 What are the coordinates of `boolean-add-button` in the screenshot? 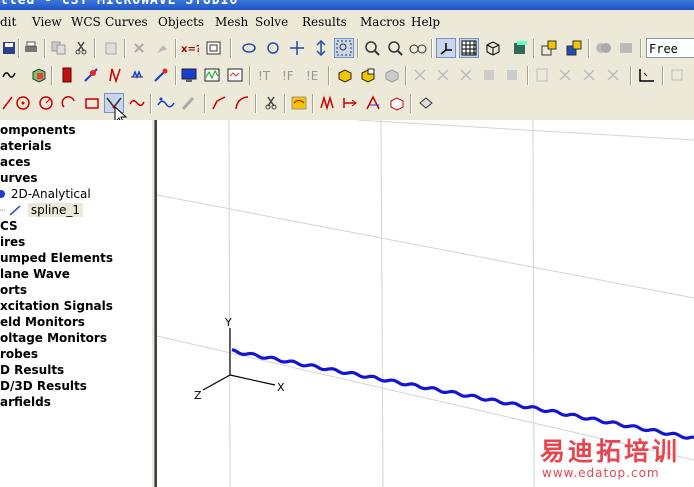 It's located at (603, 48).